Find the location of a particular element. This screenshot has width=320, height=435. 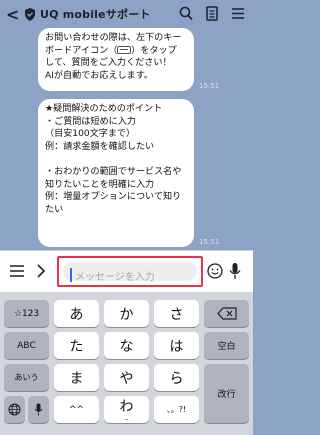

hamburger-menu-icon is located at coordinates (17, 271).